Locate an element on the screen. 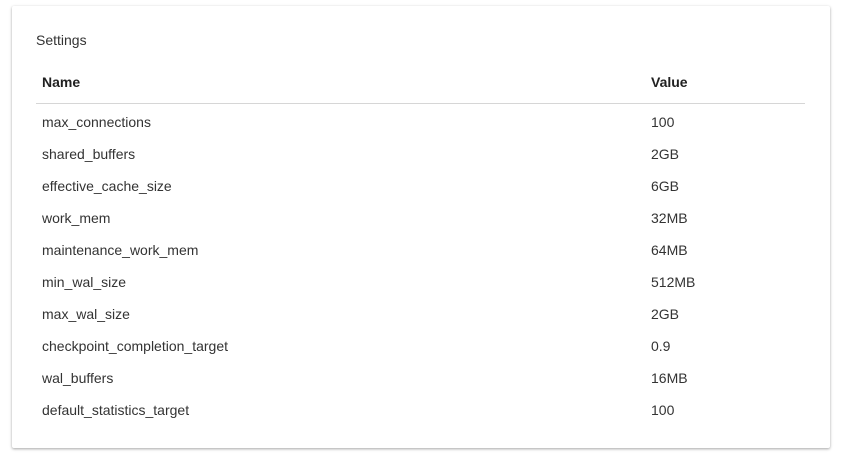 The image size is (851, 468). setting-value: 64MB is located at coordinates (669, 250).